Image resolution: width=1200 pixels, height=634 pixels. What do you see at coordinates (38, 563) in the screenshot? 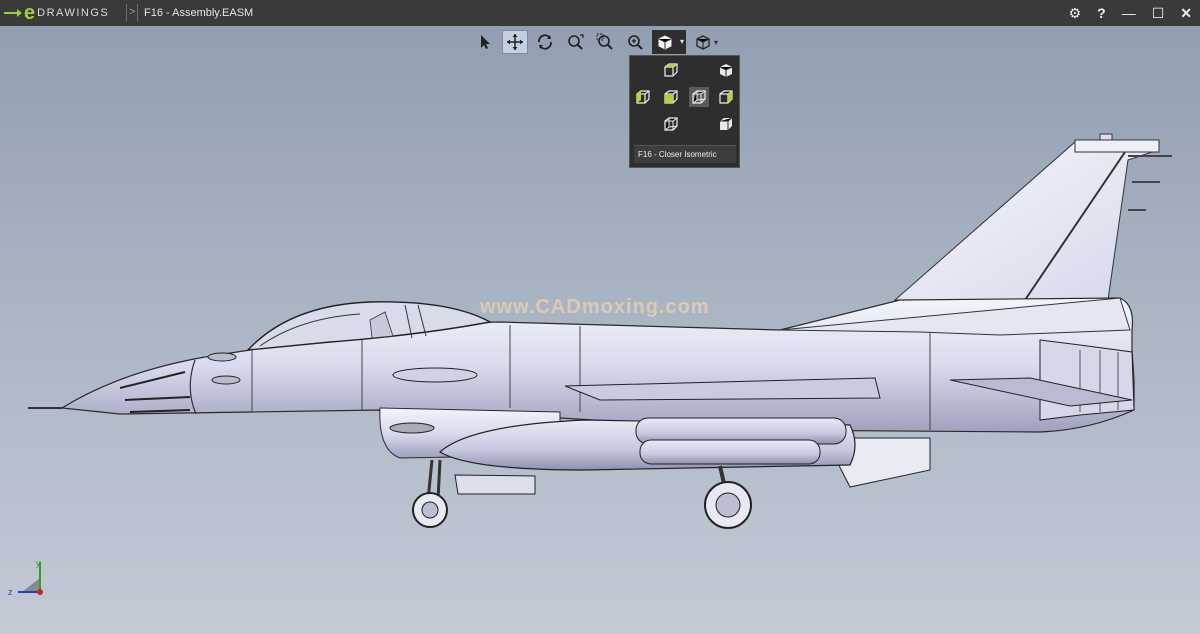
I see `triad-y-label: y` at bounding box center [38, 563].